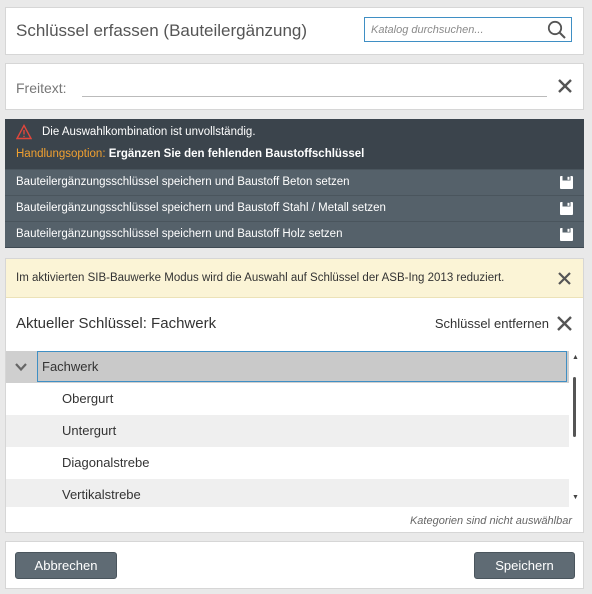 This screenshot has width=592, height=594. I want to click on selected-node-box, so click(302, 366).